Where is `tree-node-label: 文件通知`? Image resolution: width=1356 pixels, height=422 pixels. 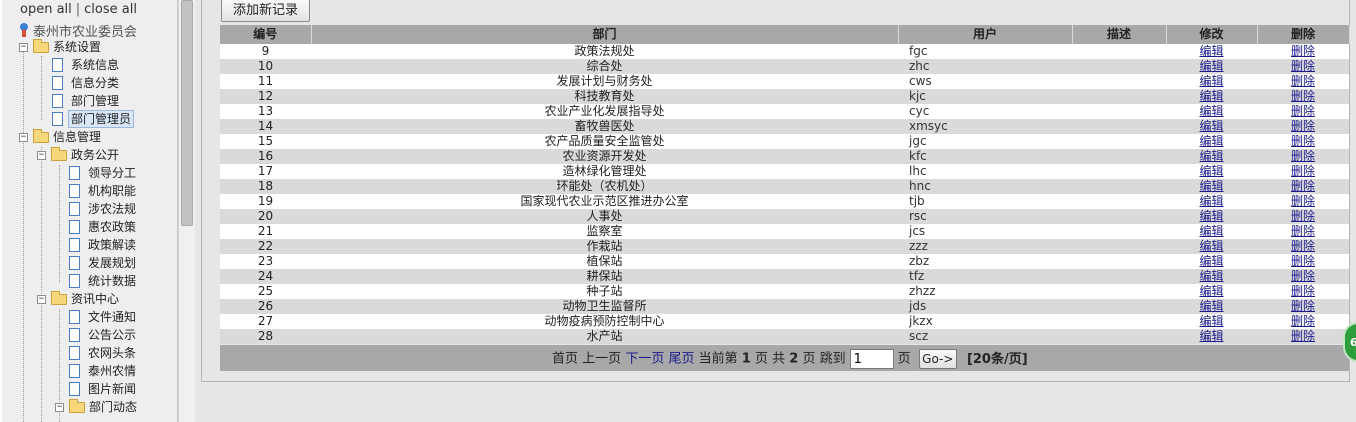 tree-node-label: 文件通知 is located at coordinates (112, 317).